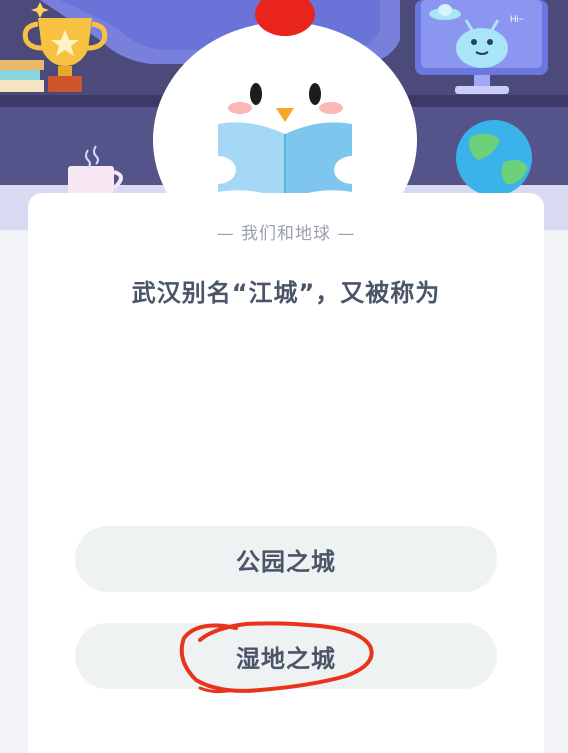  What do you see at coordinates (517, 19) in the screenshot?
I see `speech-text: Hi~` at bounding box center [517, 19].